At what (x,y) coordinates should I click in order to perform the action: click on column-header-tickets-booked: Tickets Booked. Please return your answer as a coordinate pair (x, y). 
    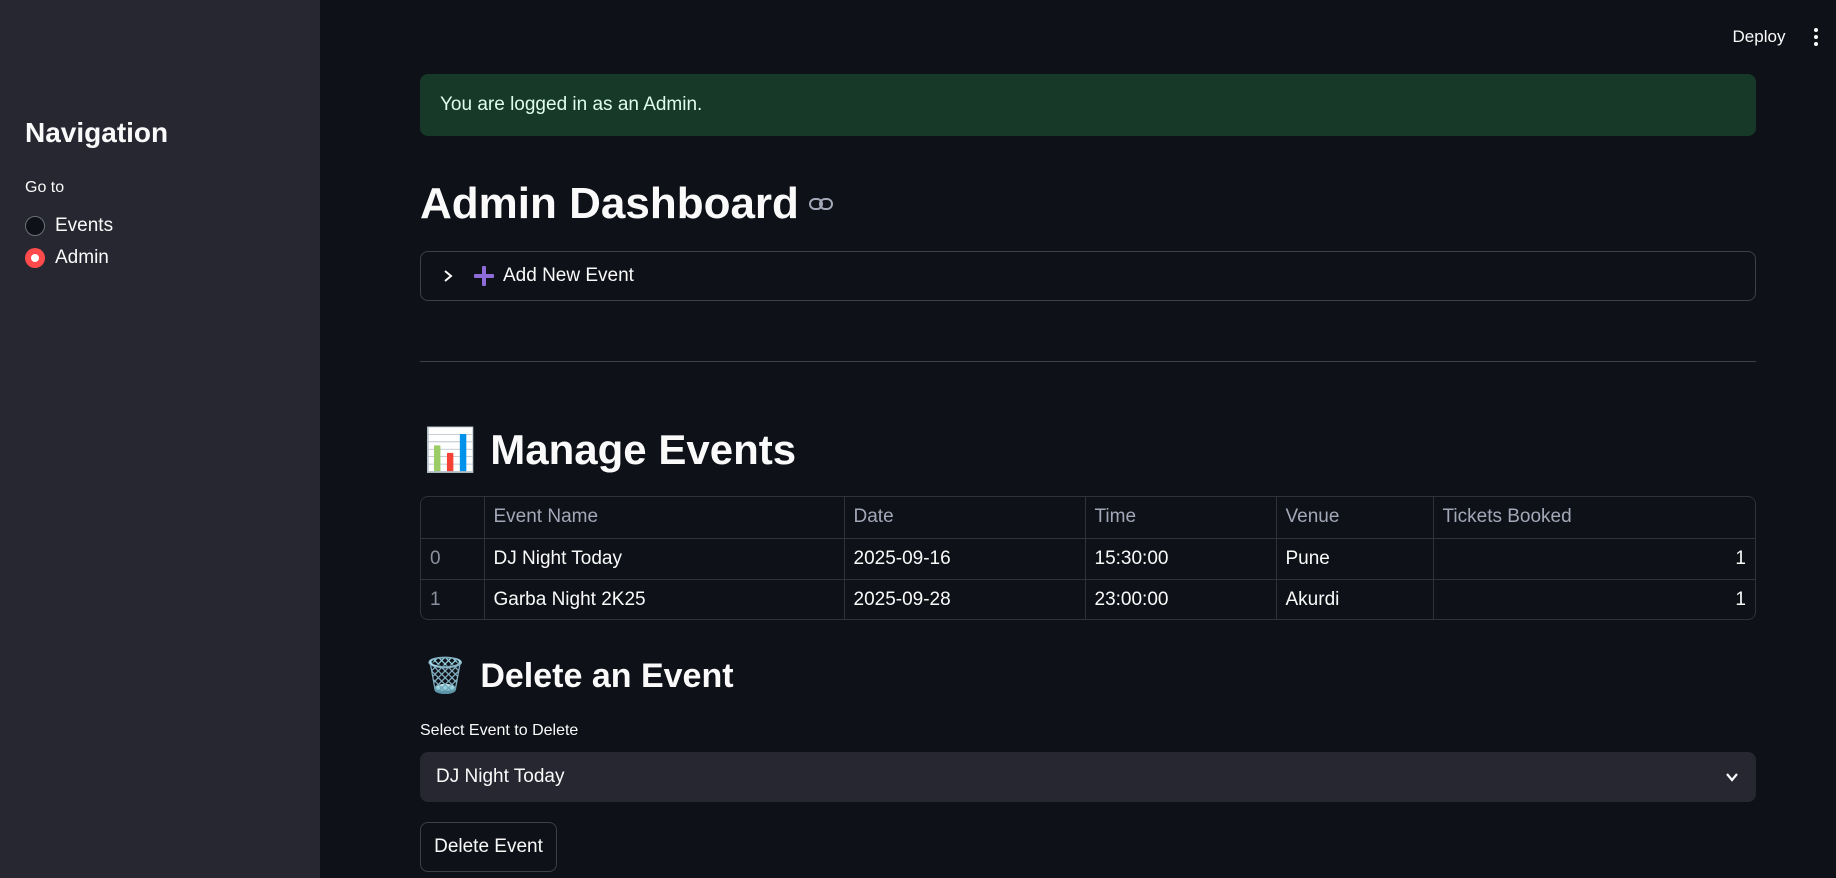
    Looking at the image, I should click on (1594, 518).